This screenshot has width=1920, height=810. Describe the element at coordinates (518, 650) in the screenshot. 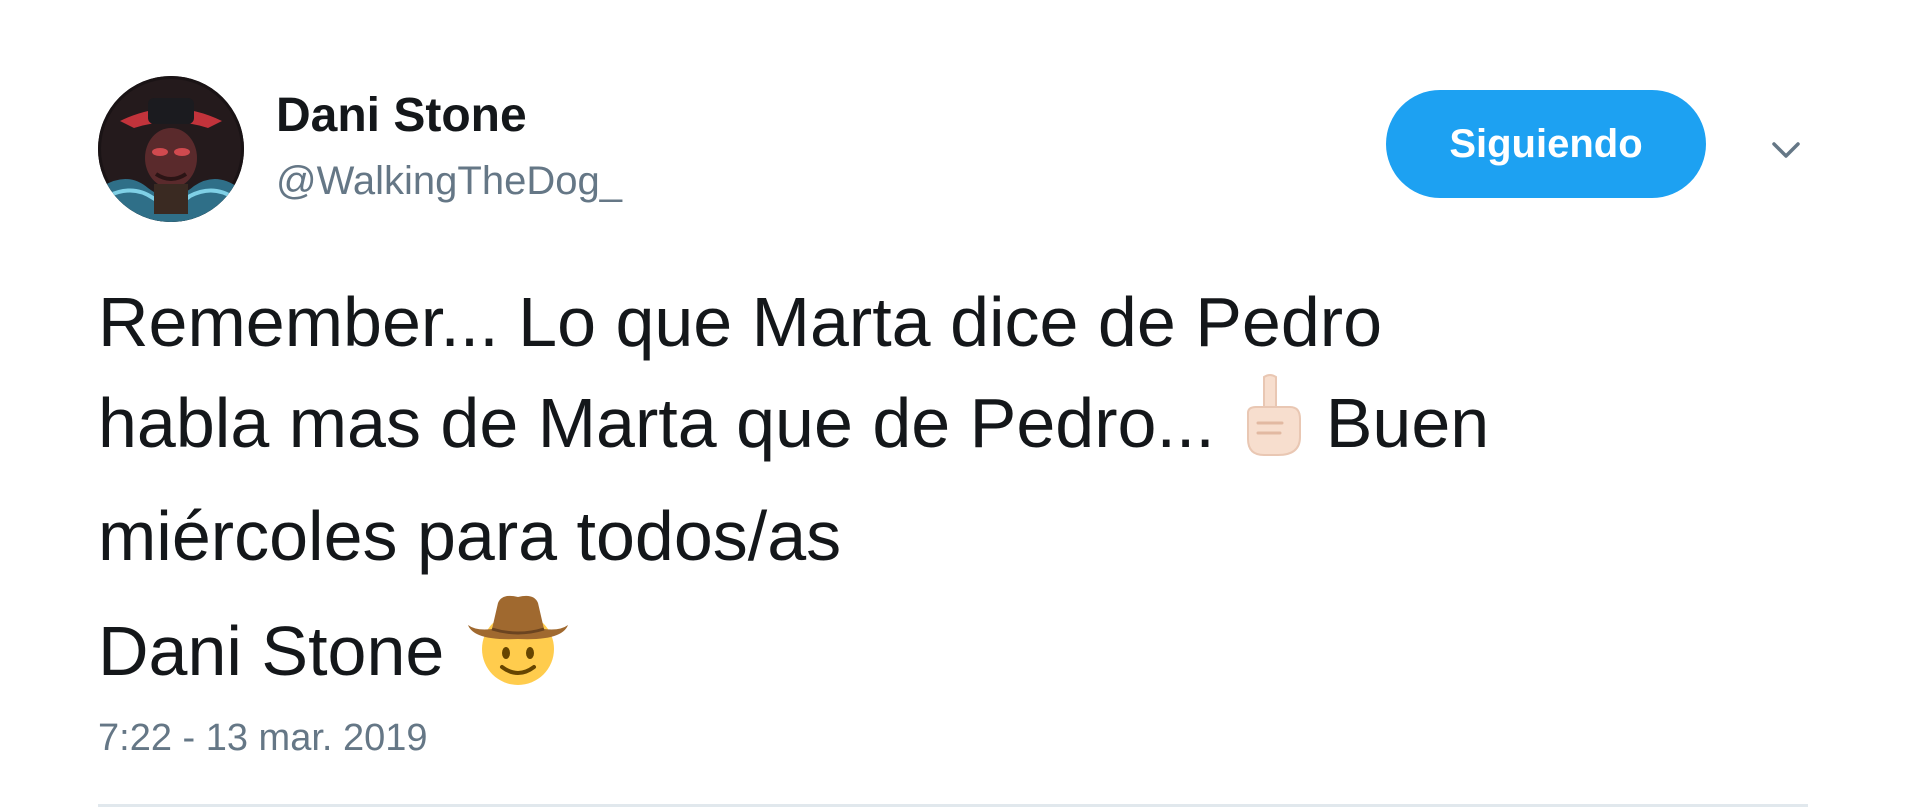

I see `cowboy-face-emoji` at that location.